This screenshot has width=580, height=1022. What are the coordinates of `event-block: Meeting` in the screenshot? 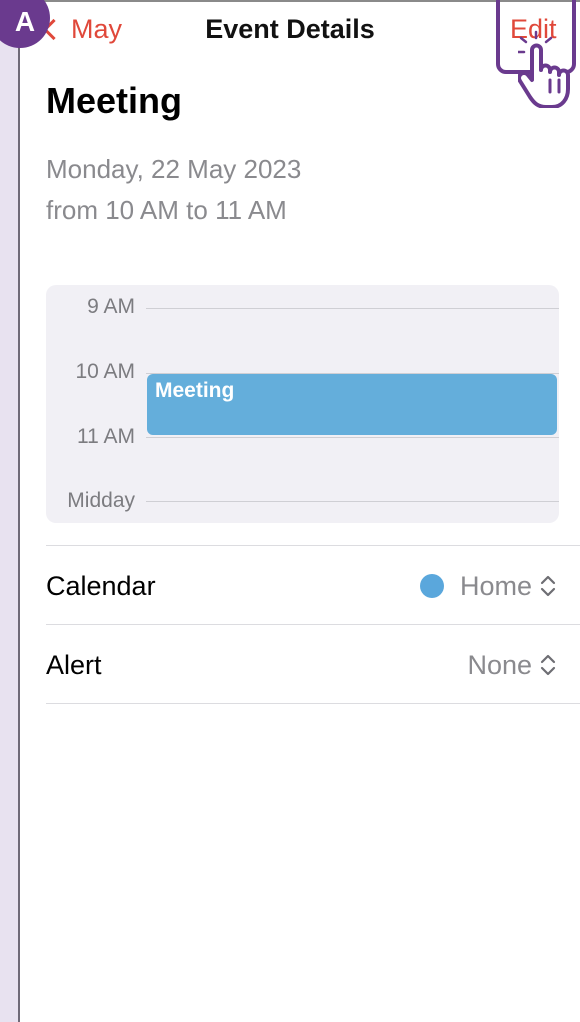 It's located at (352, 404).